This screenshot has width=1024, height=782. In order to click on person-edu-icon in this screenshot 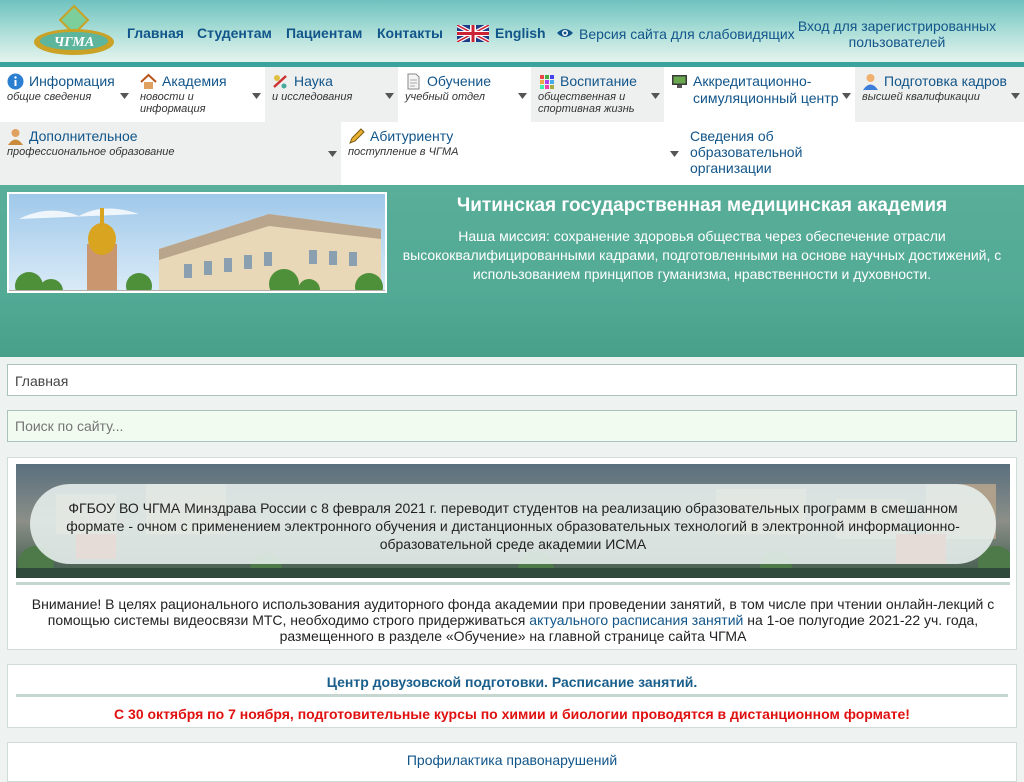, I will do `click(15, 137)`.